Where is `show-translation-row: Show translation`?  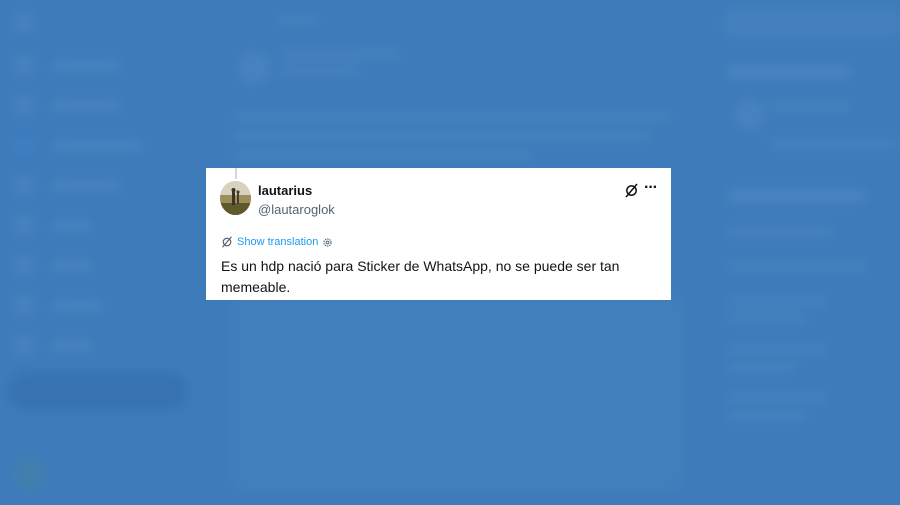
show-translation-row: Show translation is located at coordinates (277, 242).